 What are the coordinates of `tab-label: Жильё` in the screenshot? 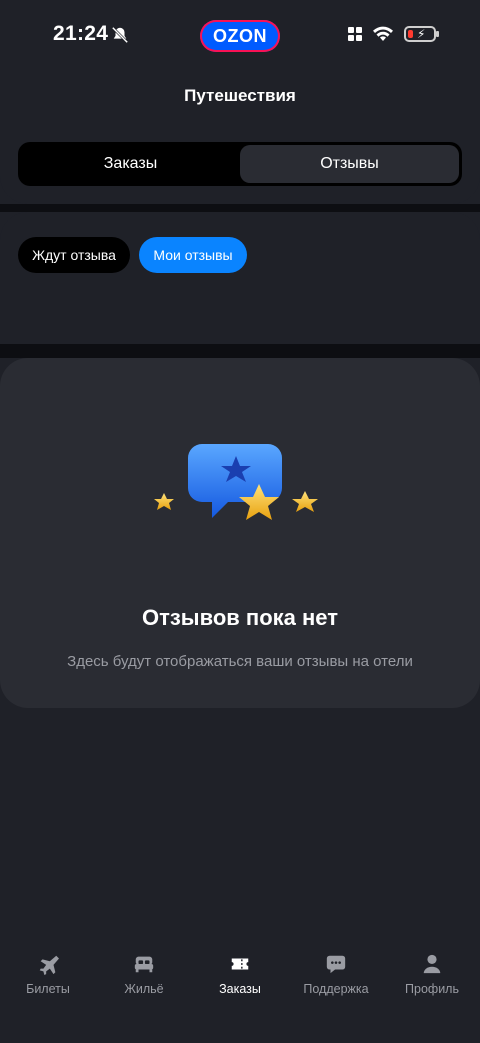 It's located at (144, 989).